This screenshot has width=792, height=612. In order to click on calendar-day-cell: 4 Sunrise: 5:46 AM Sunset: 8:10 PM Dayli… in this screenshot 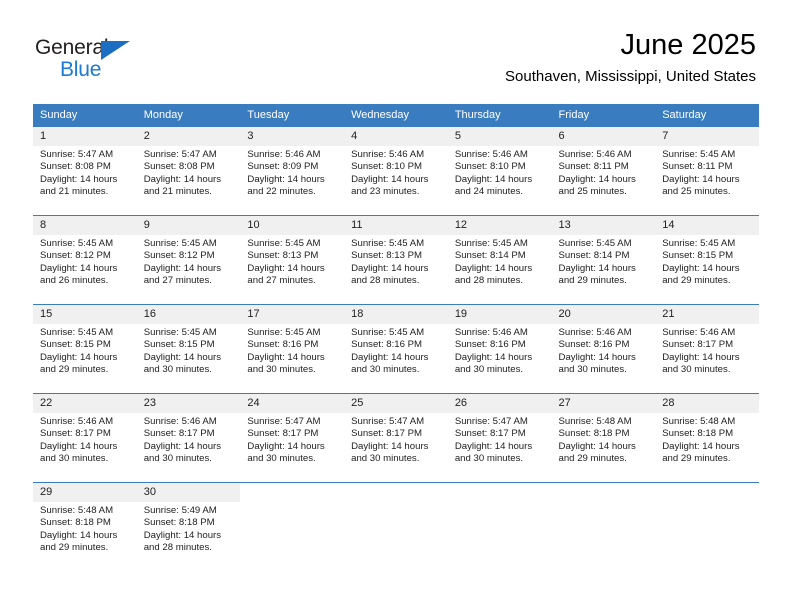, I will do `click(396, 171)`.